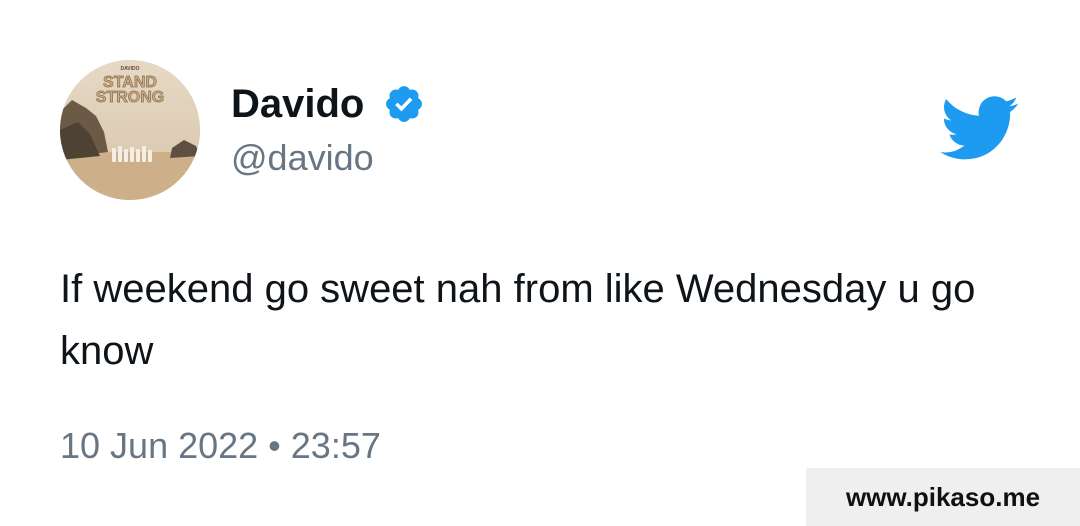 The image size is (1080, 526). I want to click on svg-text: DAVIDO, so click(129, 69).